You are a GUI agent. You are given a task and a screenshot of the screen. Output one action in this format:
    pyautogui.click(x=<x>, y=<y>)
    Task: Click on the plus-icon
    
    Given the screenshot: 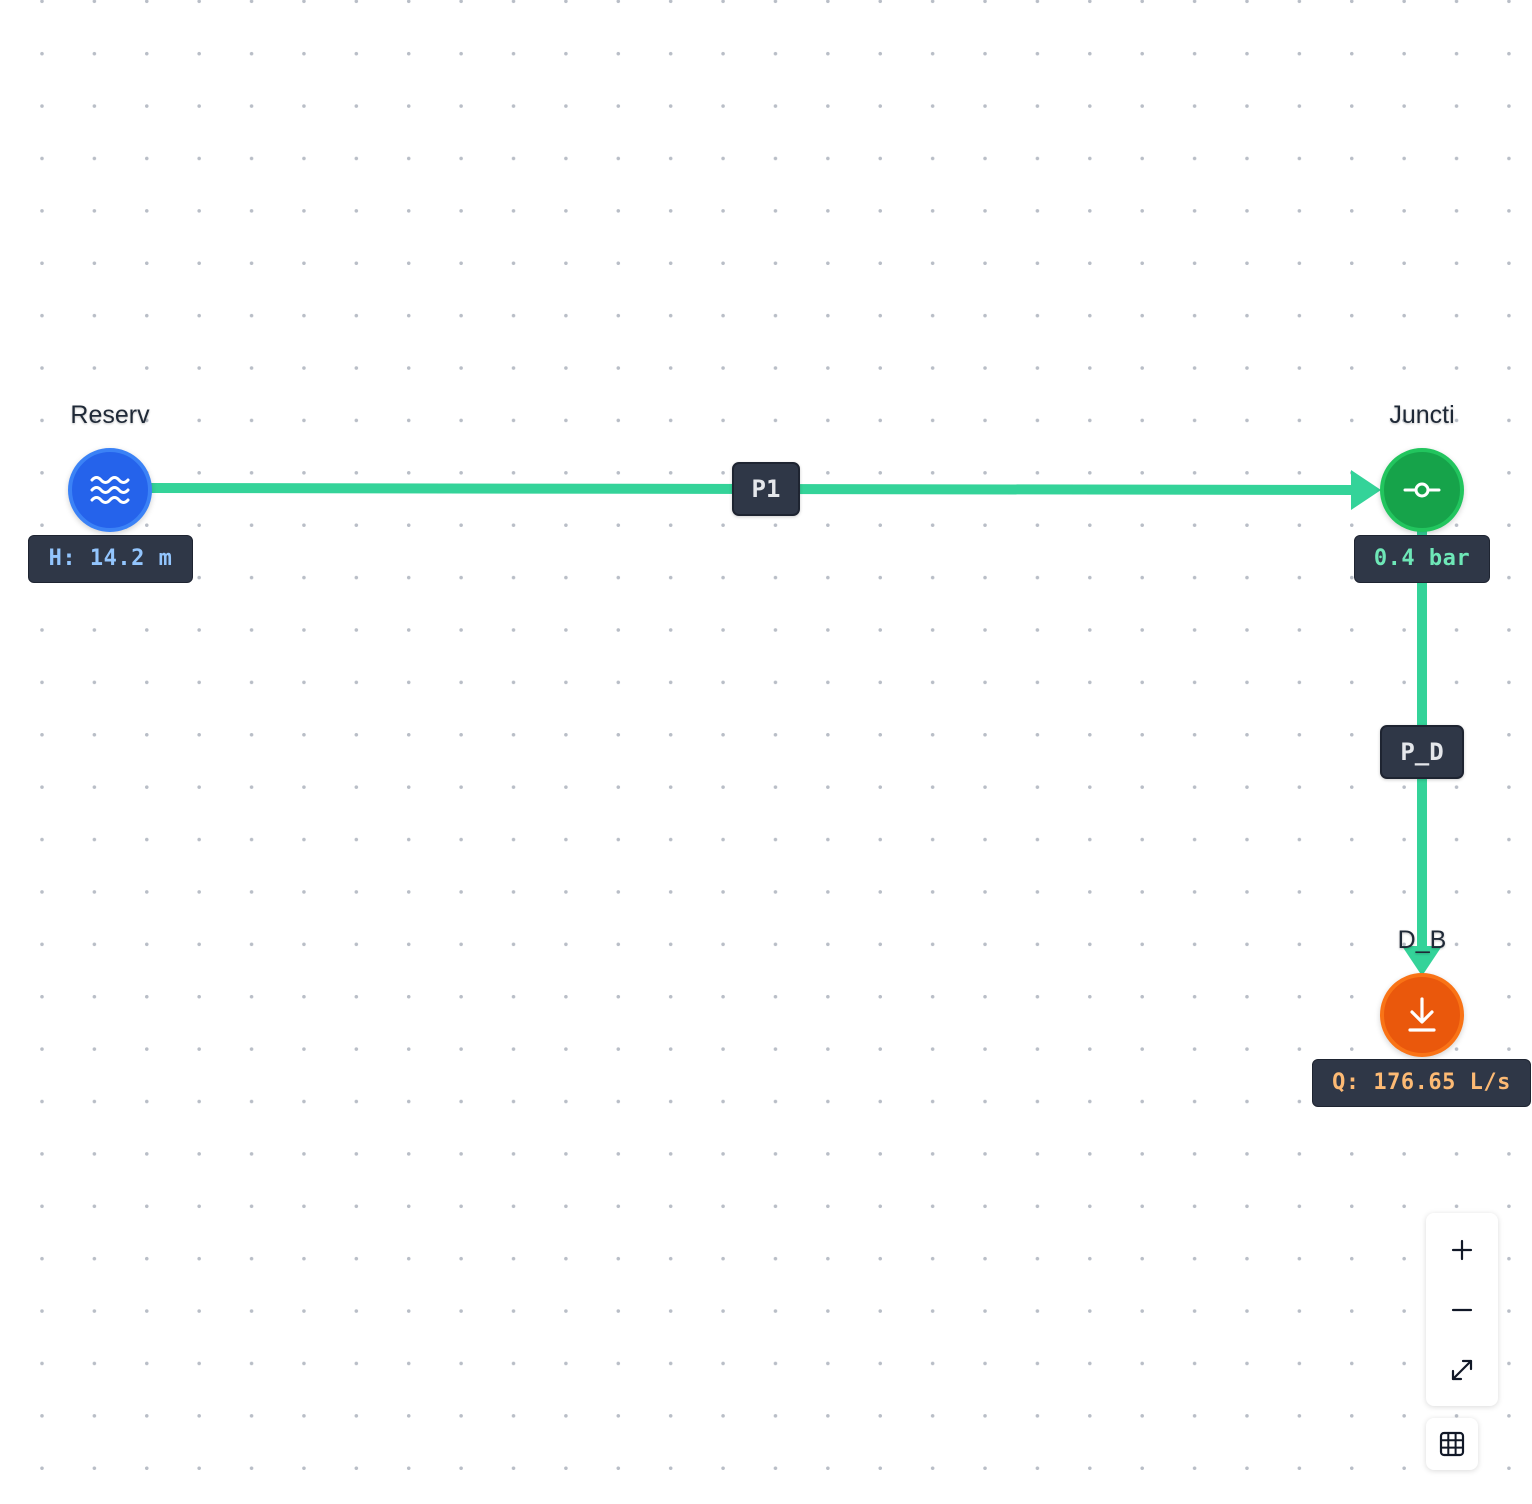 What is the action you would take?
    pyautogui.click(x=1462, y=1250)
    